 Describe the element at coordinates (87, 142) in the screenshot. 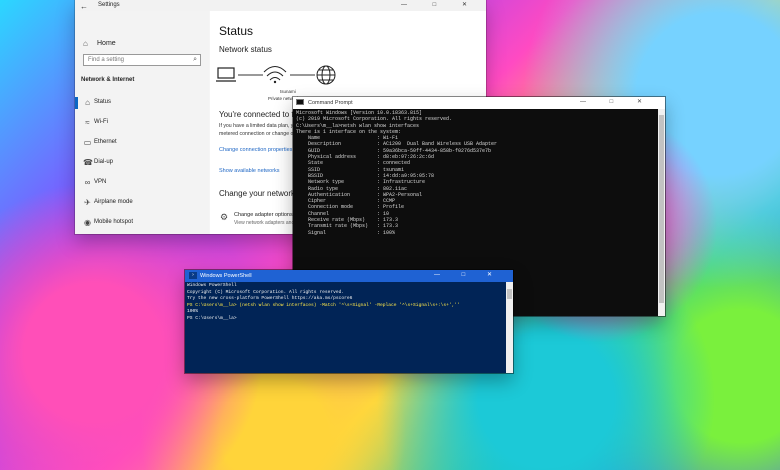

I see `ethernet-icon: ▭` at that location.